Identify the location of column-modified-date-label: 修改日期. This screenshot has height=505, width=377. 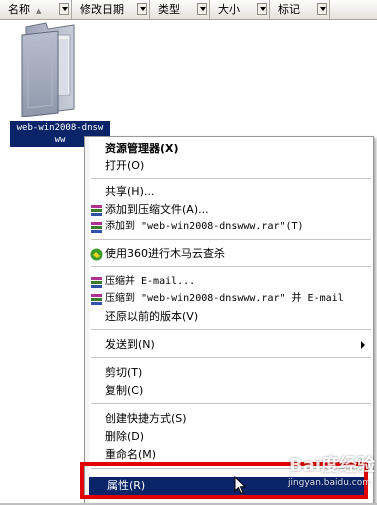
(102, 9).